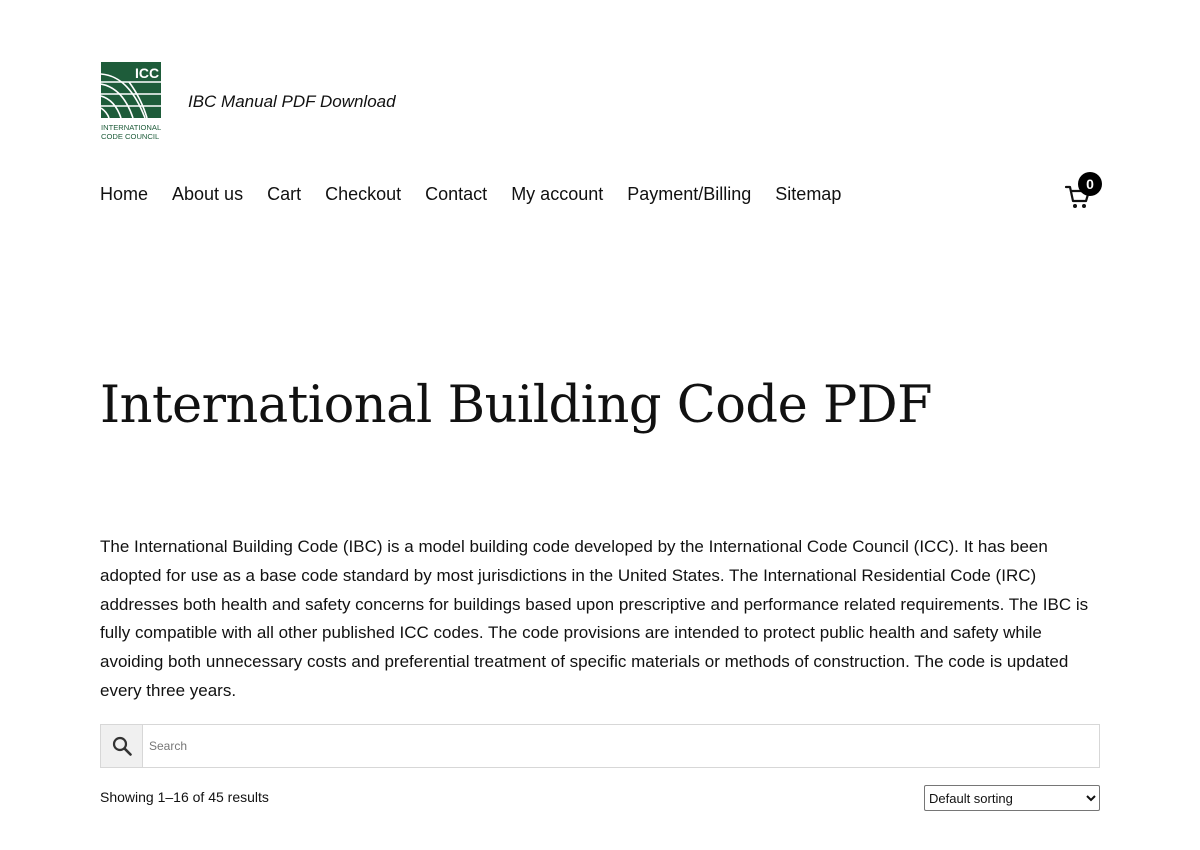 Image resolution: width=1200 pixels, height=850 pixels. What do you see at coordinates (292, 102) in the screenshot?
I see `site-tagline: IBC Manual PDF Download` at bounding box center [292, 102].